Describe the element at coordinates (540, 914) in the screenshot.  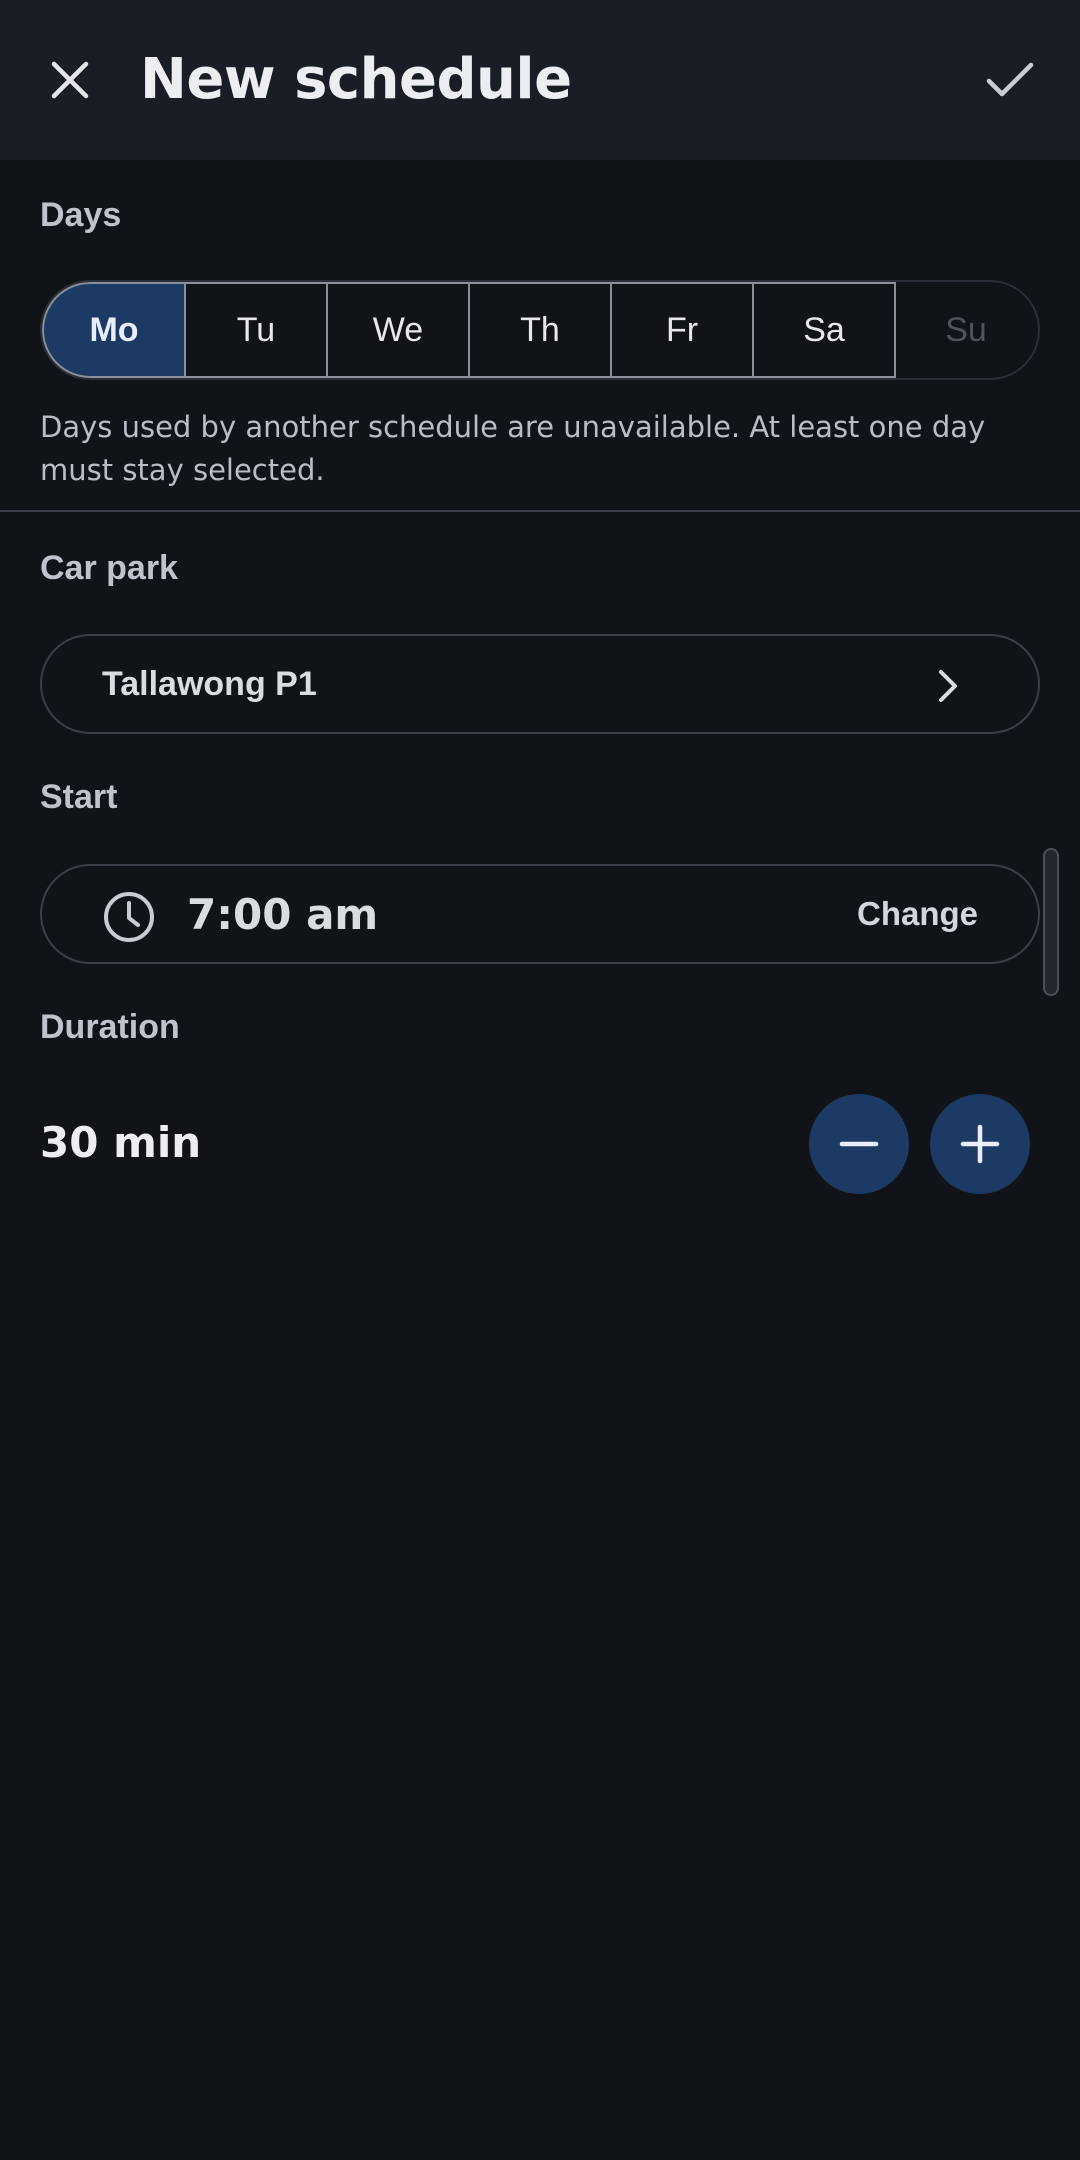
I see `start-time-selector: 7:00 am Change` at that location.